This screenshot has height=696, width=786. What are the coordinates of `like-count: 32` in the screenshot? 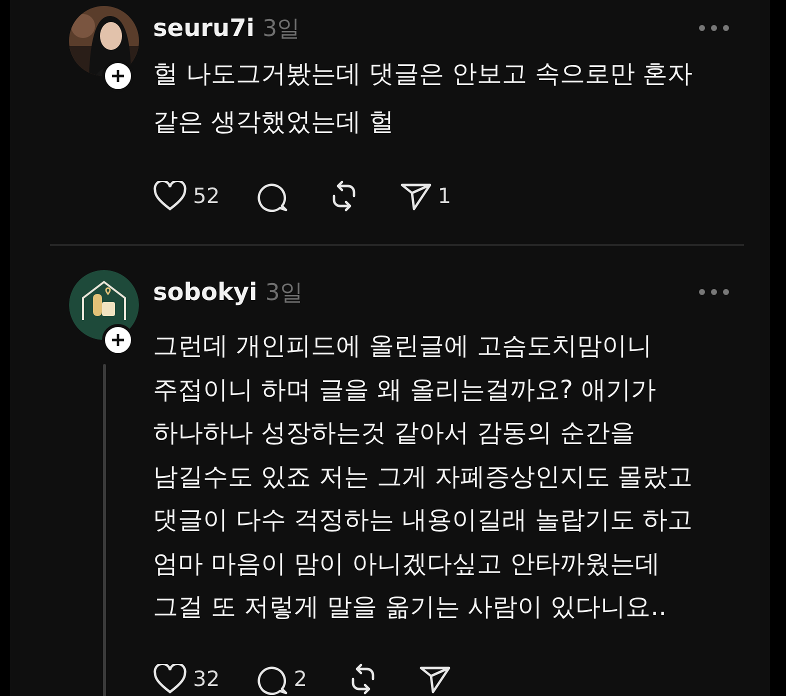 It's located at (206, 678).